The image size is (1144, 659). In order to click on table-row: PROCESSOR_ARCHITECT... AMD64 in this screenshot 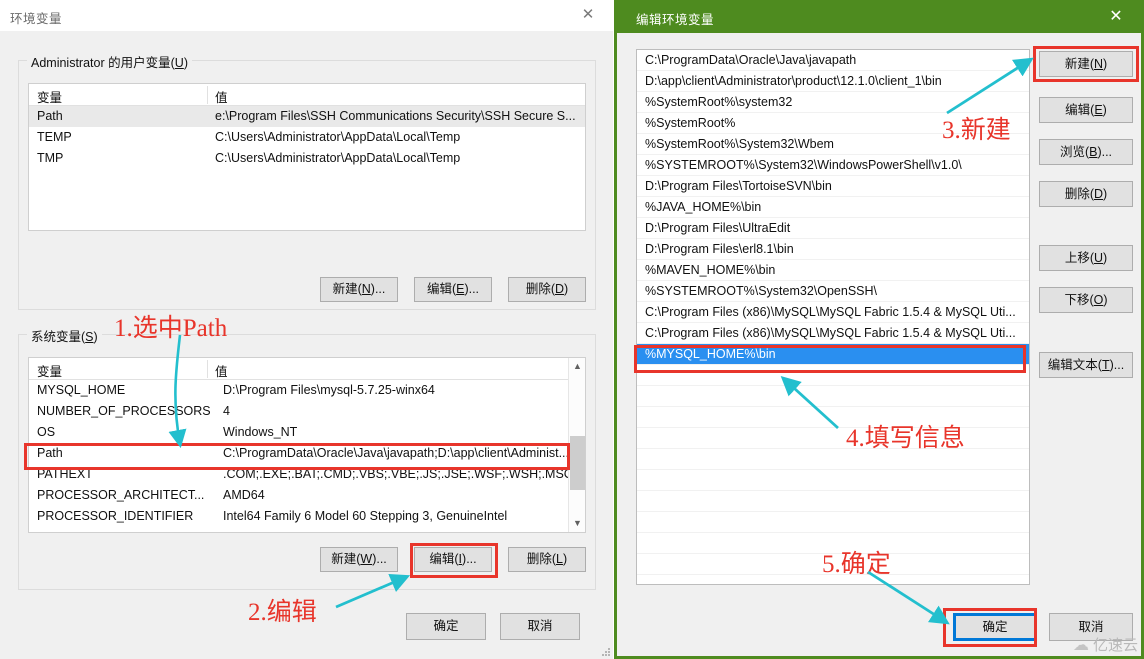, I will do `click(307, 495)`.